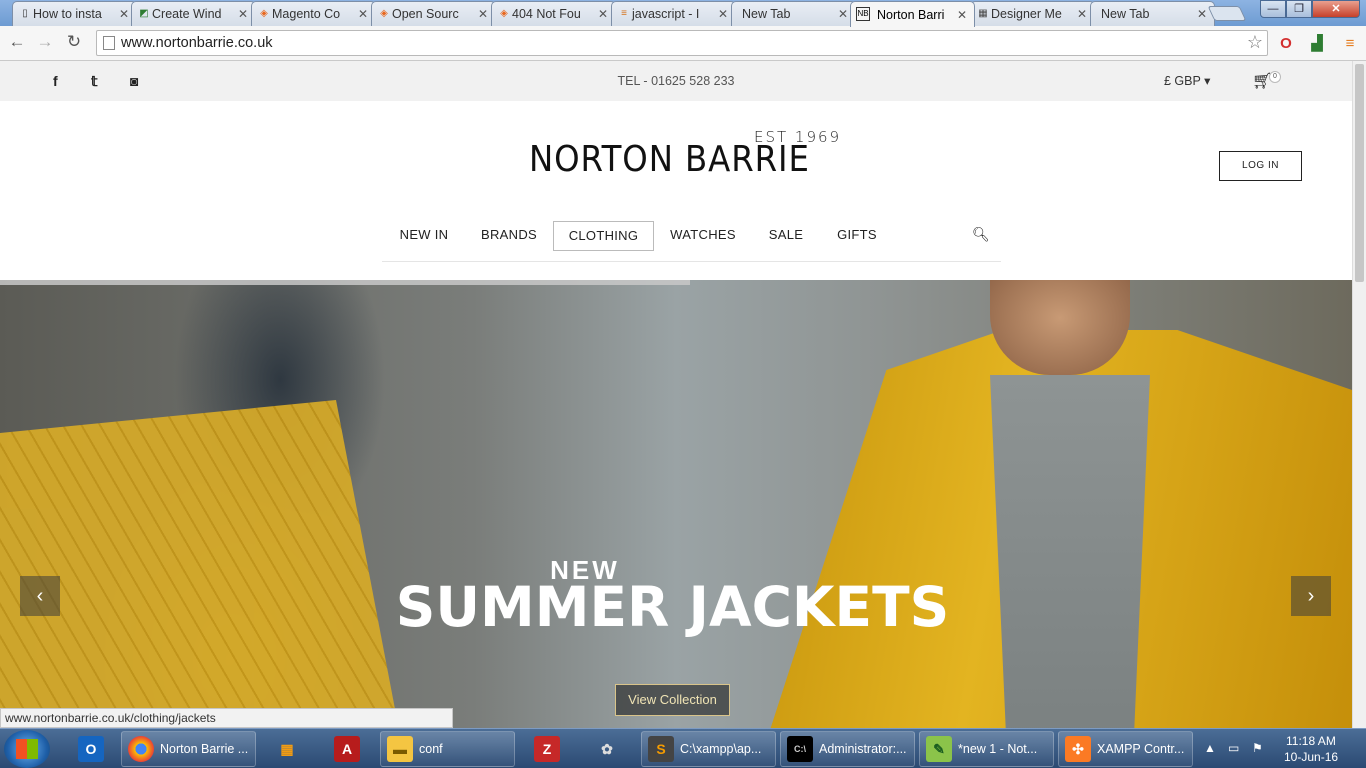 This screenshot has width=1366, height=768. I want to click on taskbar-filezilla: Z, so click(547, 749).